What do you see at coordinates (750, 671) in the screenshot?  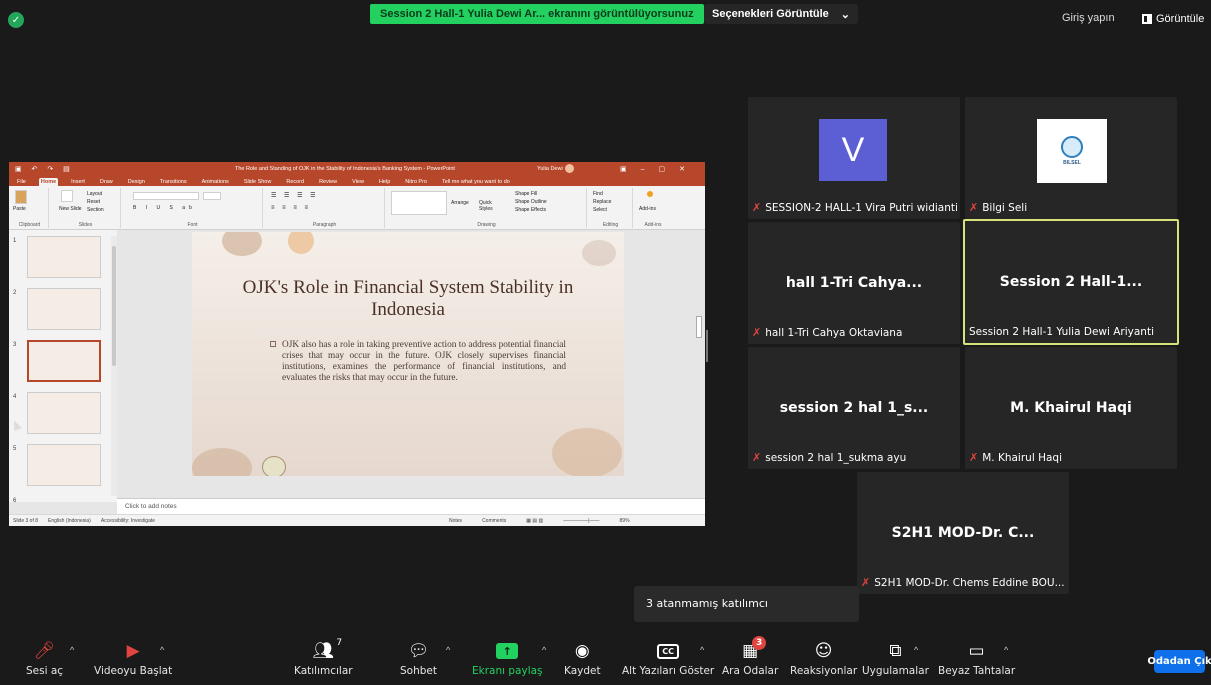 I see `breakout-rooms-label: Ara Odalar` at bounding box center [750, 671].